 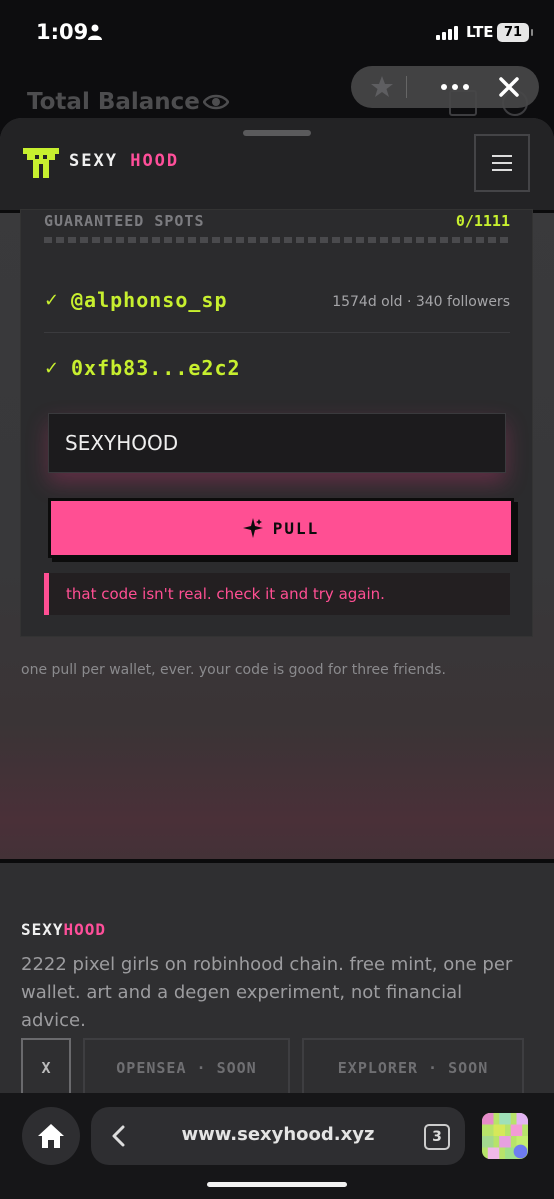 I want to click on pill-divider, so click(x=406, y=87).